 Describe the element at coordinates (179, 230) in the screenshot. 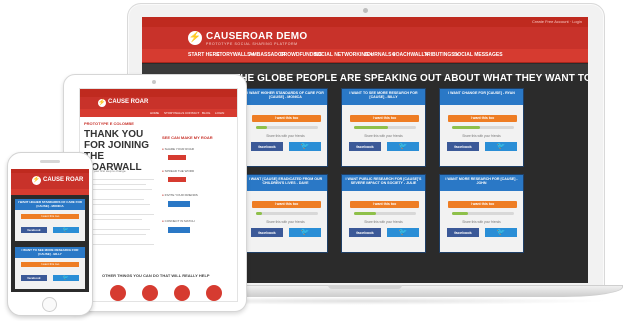

I see `connect-button` at that location.